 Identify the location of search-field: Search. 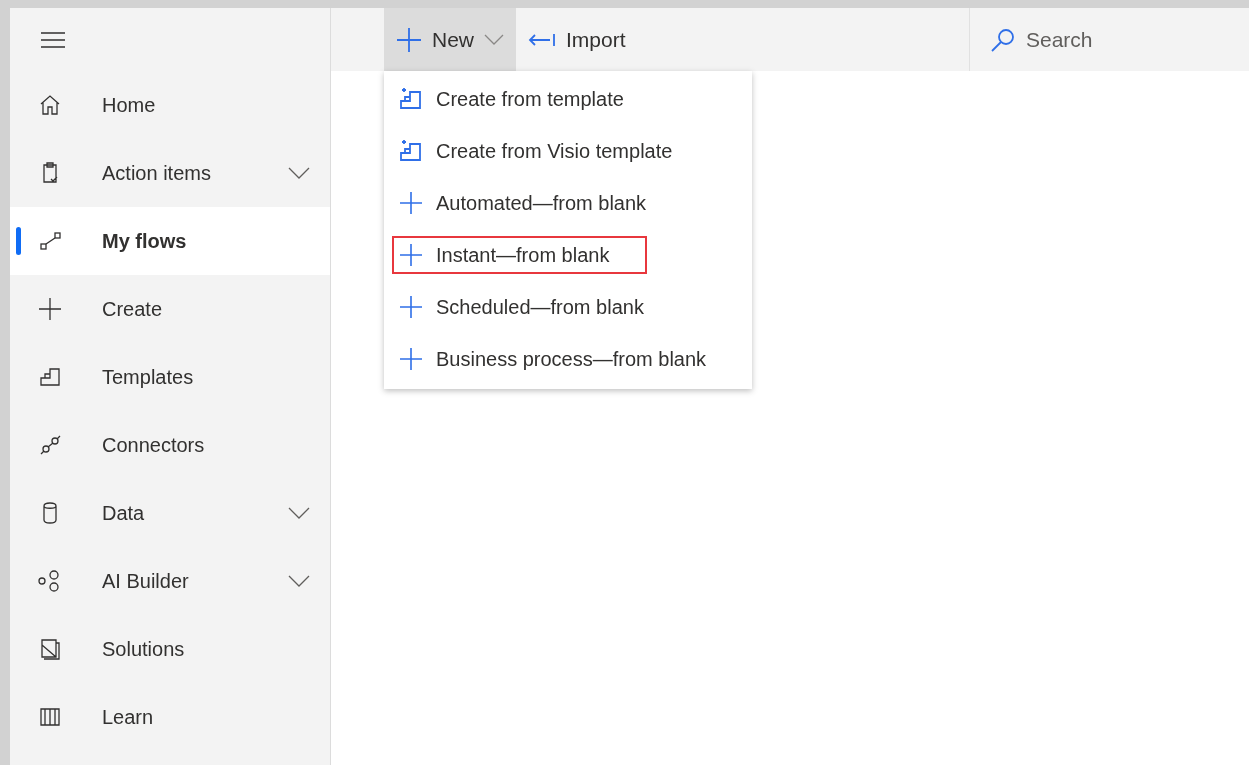
(1109, 39).